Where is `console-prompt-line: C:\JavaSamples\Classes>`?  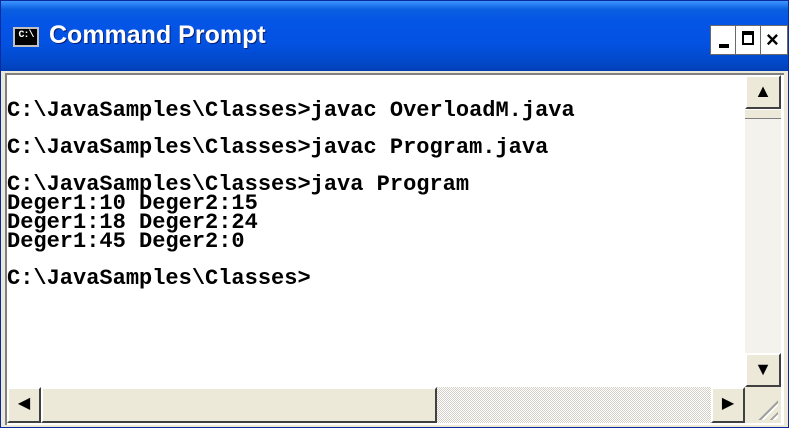 console-prompt-line: C:\JavaSamples\Classes> is located at coordinates (159, 278).